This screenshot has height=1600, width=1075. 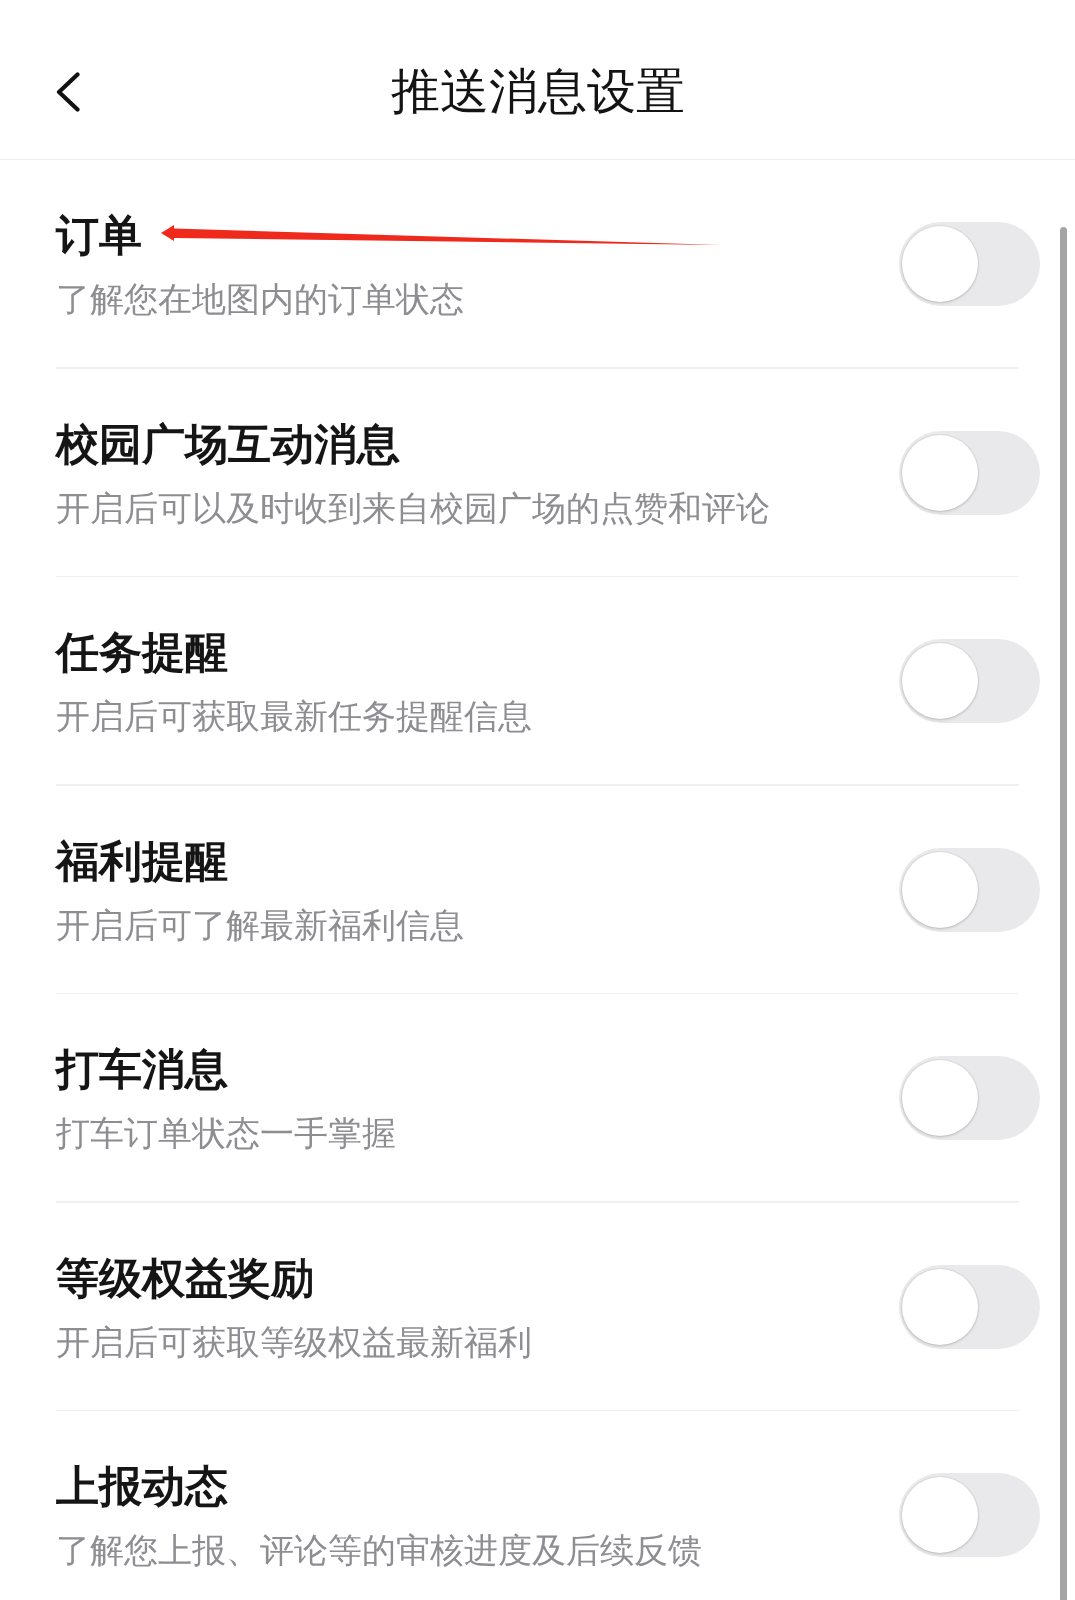 I want to click on setting-description: 了解您在地图内的订单状态, so click(x=260, y=300).